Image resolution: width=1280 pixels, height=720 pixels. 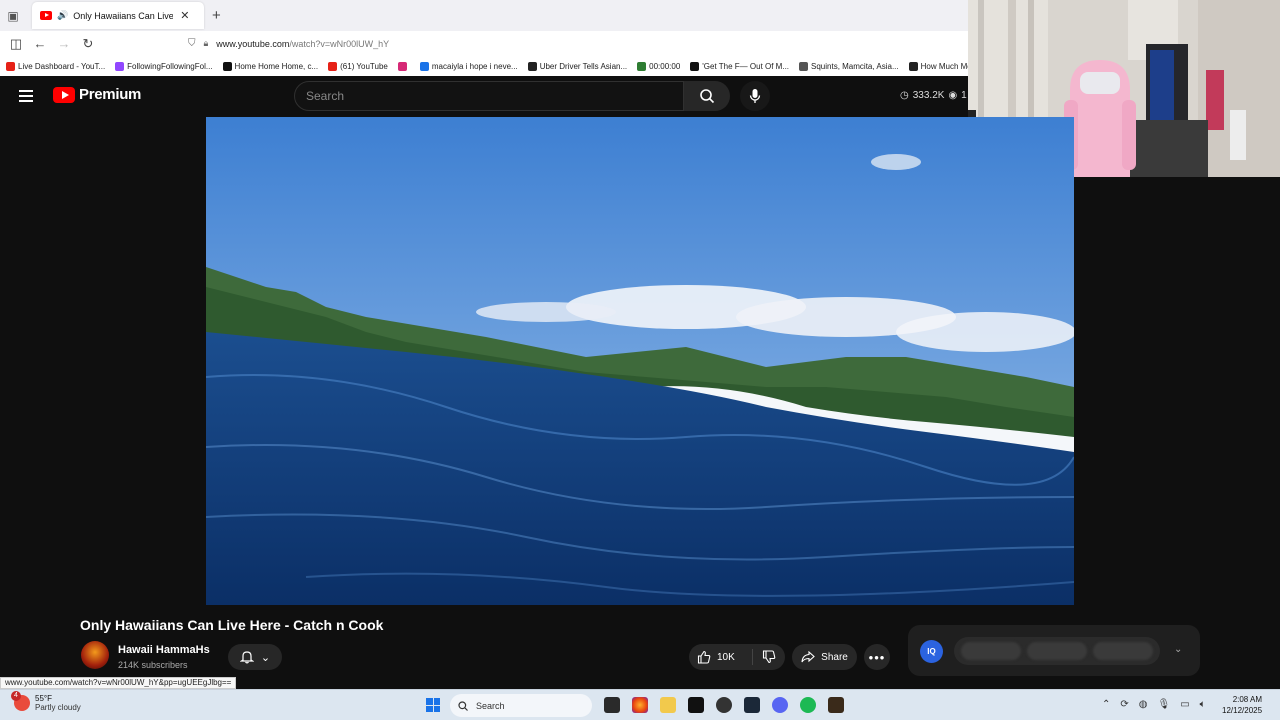 I want to click on taskbar-search-label: Search, so click(x=490, y=705).